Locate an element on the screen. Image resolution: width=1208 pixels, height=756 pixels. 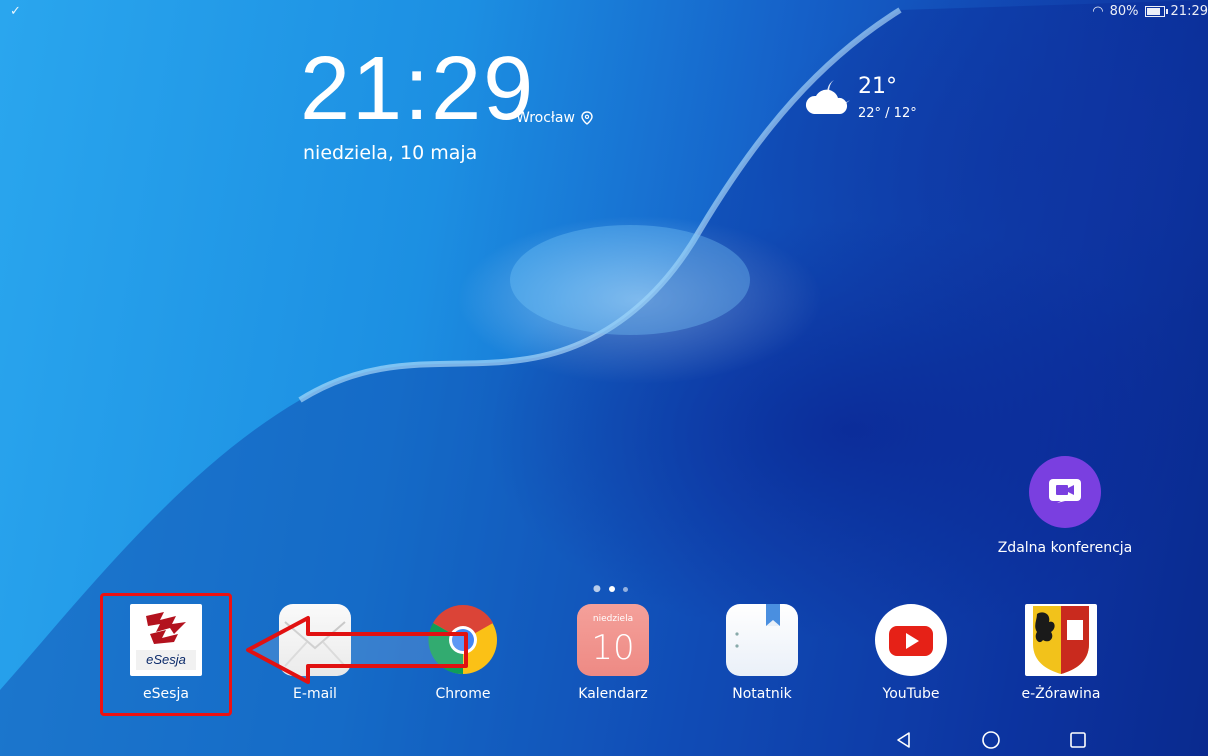
clock-widget-city: Wrocław is located at coordinates (554, 118).